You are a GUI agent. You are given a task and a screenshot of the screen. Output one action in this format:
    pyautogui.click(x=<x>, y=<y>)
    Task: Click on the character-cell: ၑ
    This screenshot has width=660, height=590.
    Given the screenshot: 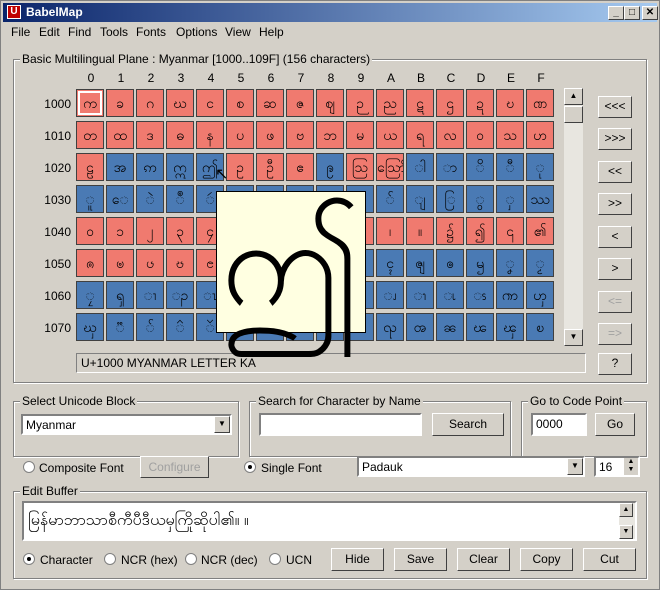 What is the action you would take?
    pyautogui.click(x=120, y=263)
    